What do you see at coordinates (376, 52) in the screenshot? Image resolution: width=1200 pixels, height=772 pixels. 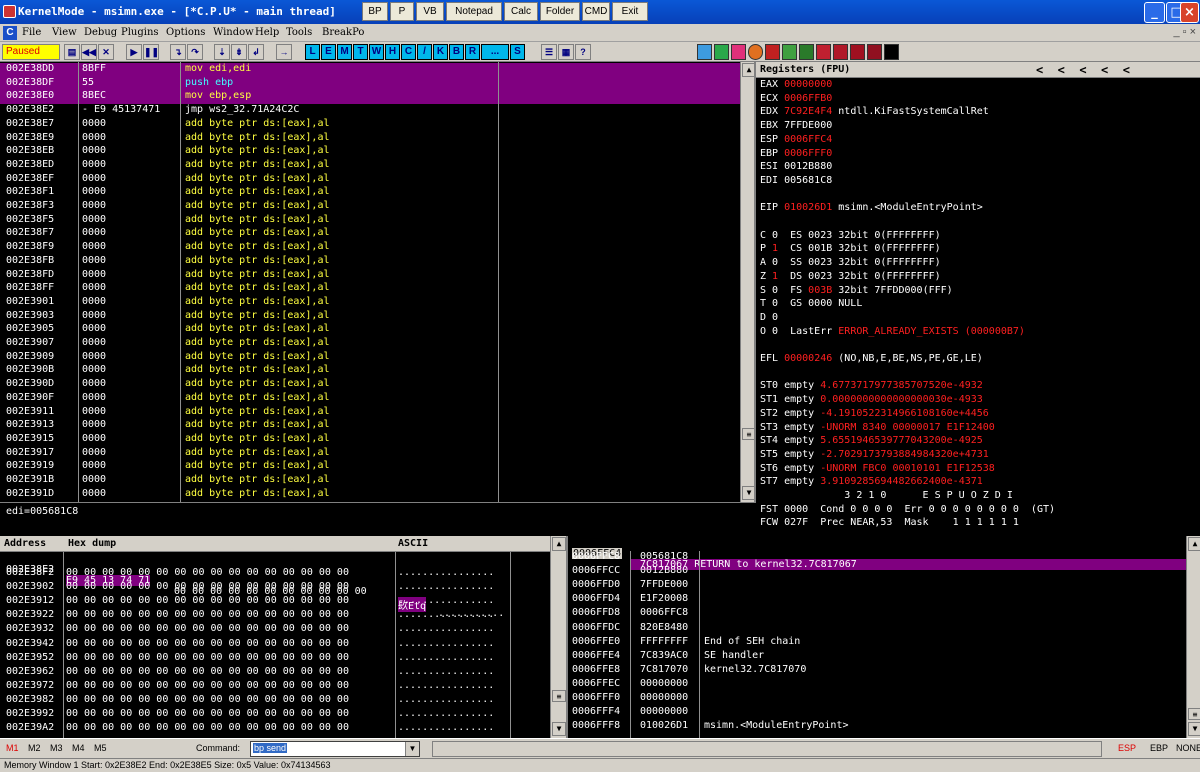 I see `windows-window-button: W` at bounding box center [376, 52].